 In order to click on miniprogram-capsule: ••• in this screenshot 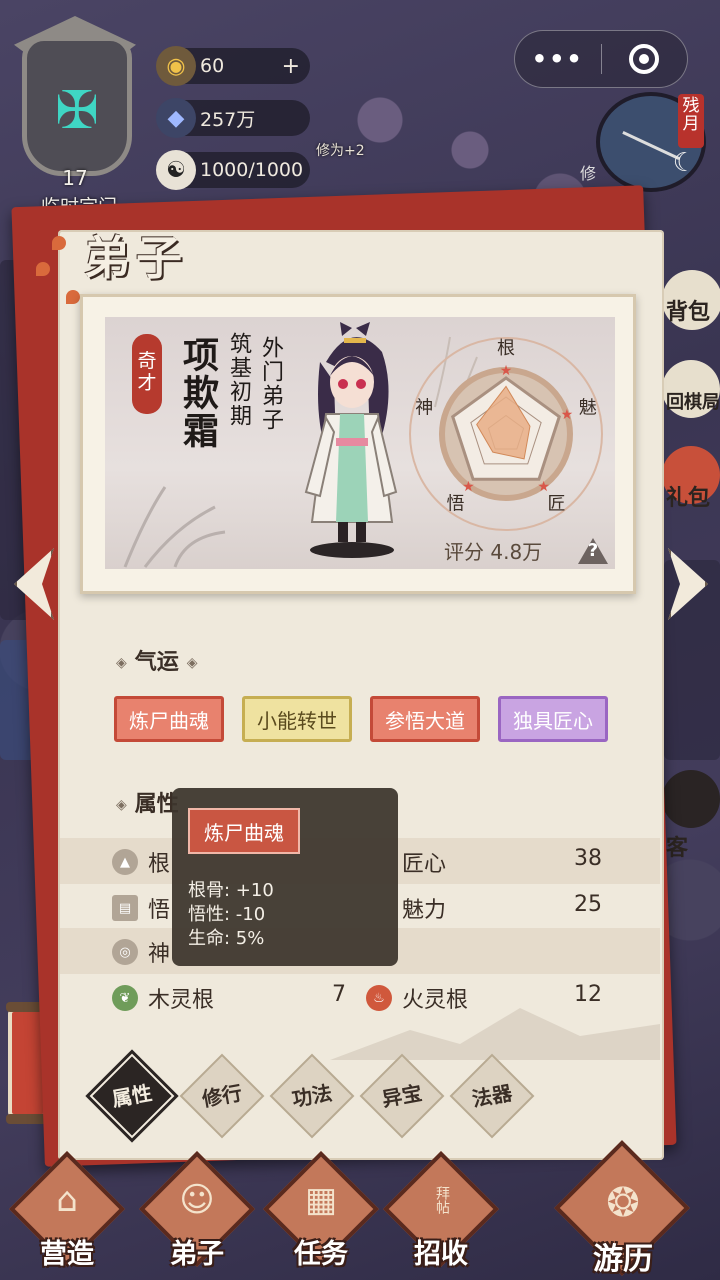, I will do `click(601, 59)`.